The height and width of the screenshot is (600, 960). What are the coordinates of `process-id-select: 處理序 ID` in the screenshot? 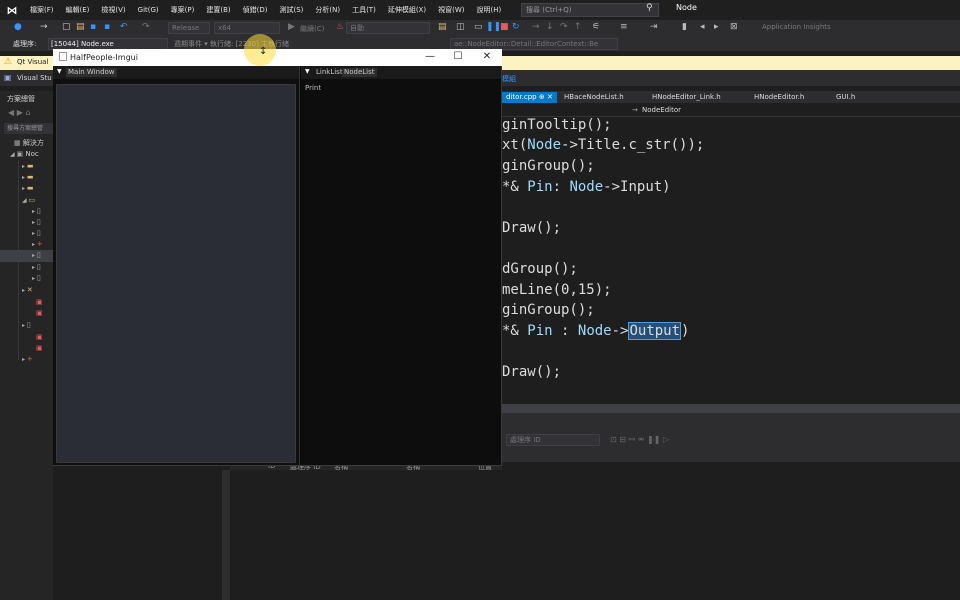 It's located at (553, 440).